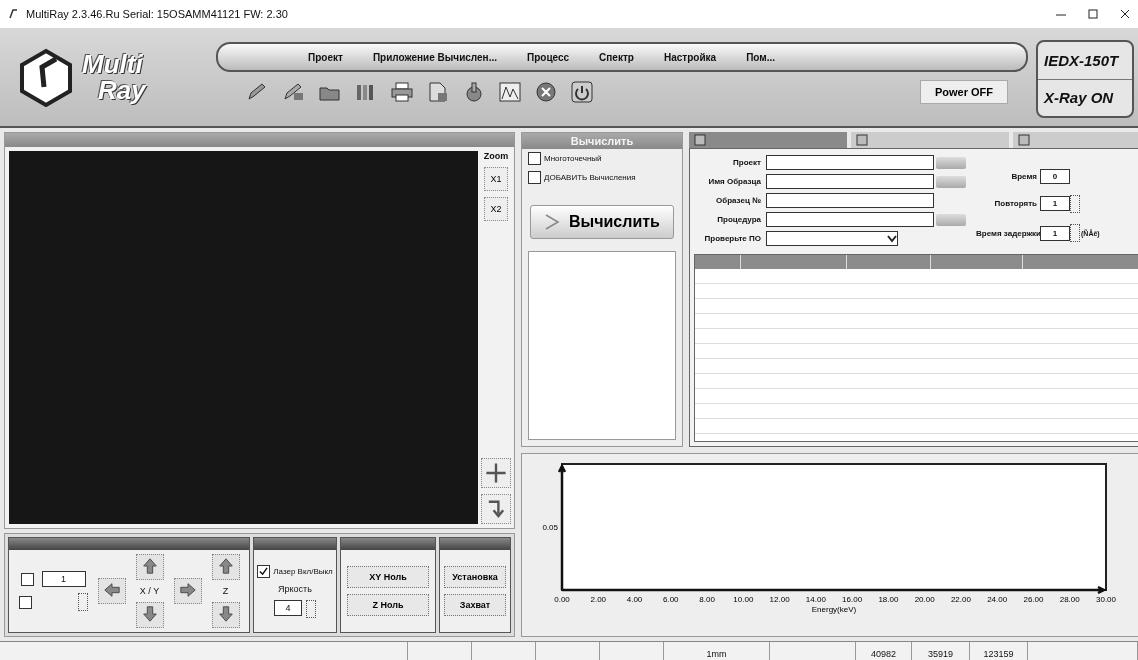 This screenshot has height=660, width=1138. I want to click on axis-tick-label: 8.00, so click(707, 599).